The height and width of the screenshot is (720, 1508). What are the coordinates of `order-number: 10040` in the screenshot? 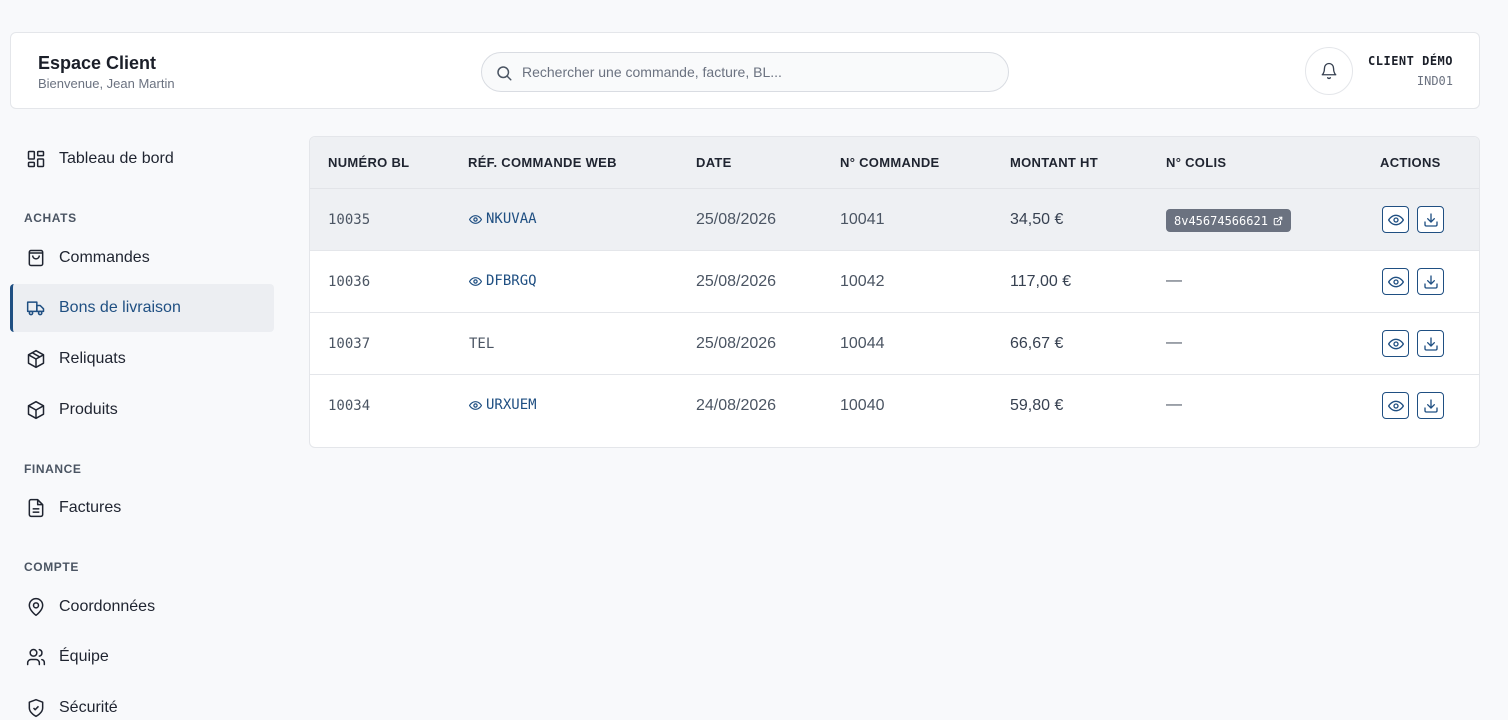 It's located at (862, 405).